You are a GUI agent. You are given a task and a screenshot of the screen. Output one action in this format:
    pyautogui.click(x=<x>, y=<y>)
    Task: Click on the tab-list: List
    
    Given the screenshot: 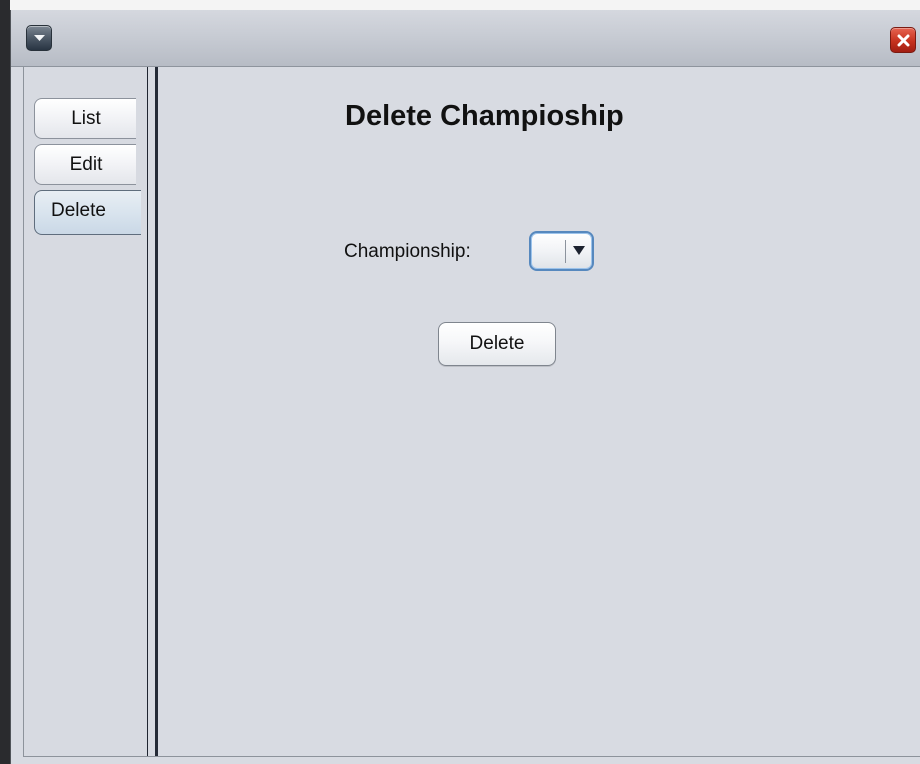 What is the action you would take?
    pyautogui.click(x=85, y=118)
    